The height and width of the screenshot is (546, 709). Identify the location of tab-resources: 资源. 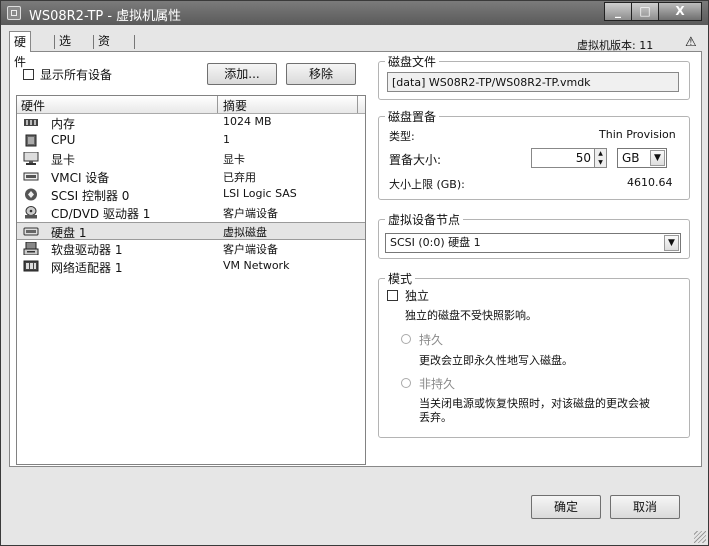
(104, 49).